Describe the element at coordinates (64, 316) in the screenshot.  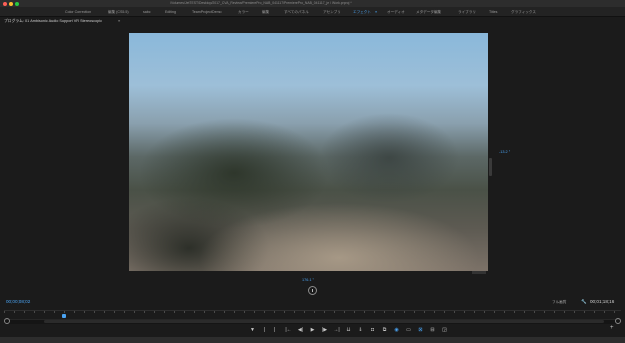
I see `playhead` at that location.